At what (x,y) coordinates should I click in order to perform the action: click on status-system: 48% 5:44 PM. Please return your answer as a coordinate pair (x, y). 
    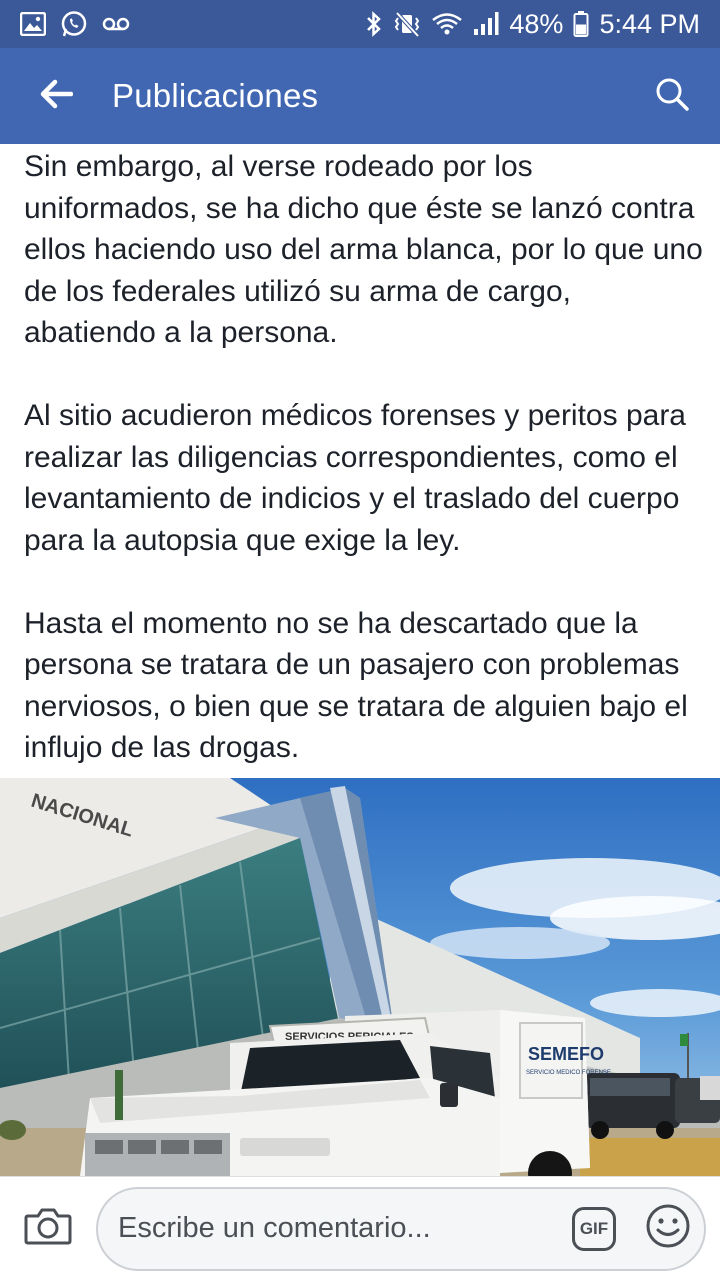
    Looking at the image, I should click on (532, 24).